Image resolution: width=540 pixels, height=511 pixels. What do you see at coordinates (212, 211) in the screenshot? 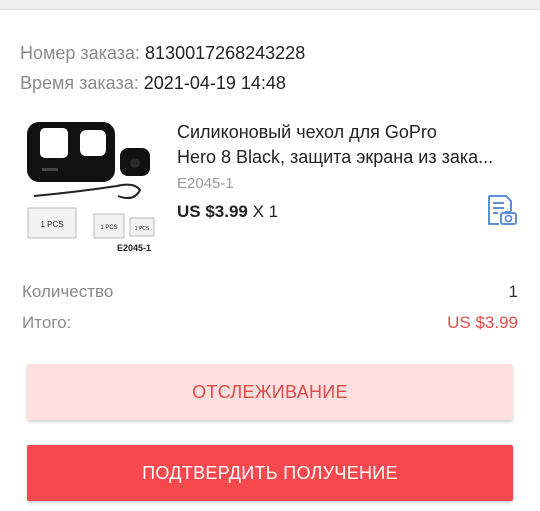
I see `product-price: US $3.99` at bounding box center [212, 211].